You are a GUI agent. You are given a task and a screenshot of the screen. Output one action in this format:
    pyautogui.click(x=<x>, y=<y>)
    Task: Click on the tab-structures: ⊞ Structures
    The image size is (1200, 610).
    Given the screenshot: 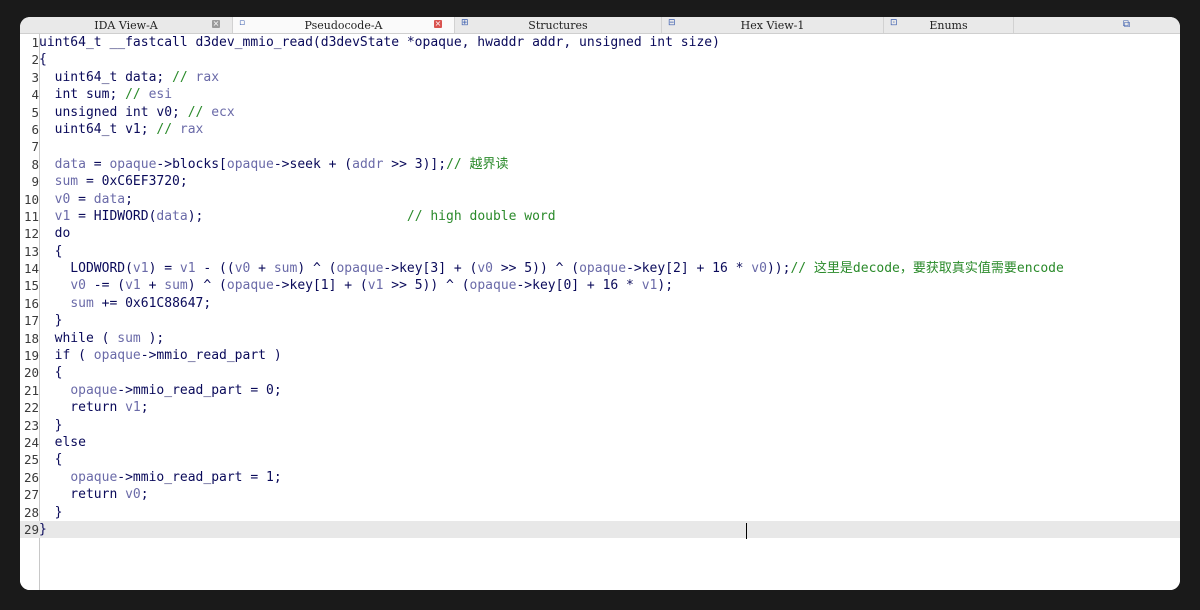 What is the action you would take?
    pyautogui.click(x=558, y=25)
    